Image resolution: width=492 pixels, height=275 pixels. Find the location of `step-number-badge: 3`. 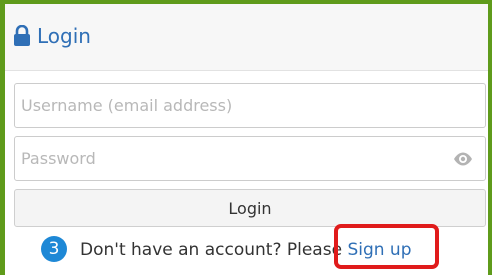

step-number-badge: 3 is located at coordinates (54, 249).